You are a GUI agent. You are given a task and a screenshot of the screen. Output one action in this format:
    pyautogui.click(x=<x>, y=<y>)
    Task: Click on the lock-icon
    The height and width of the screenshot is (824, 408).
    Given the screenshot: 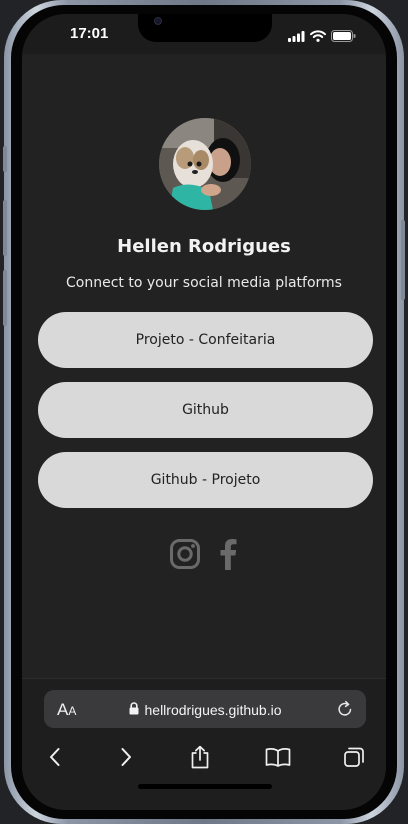 What is the action you would take?
    pyautogui.click(x=134, y=709)
    